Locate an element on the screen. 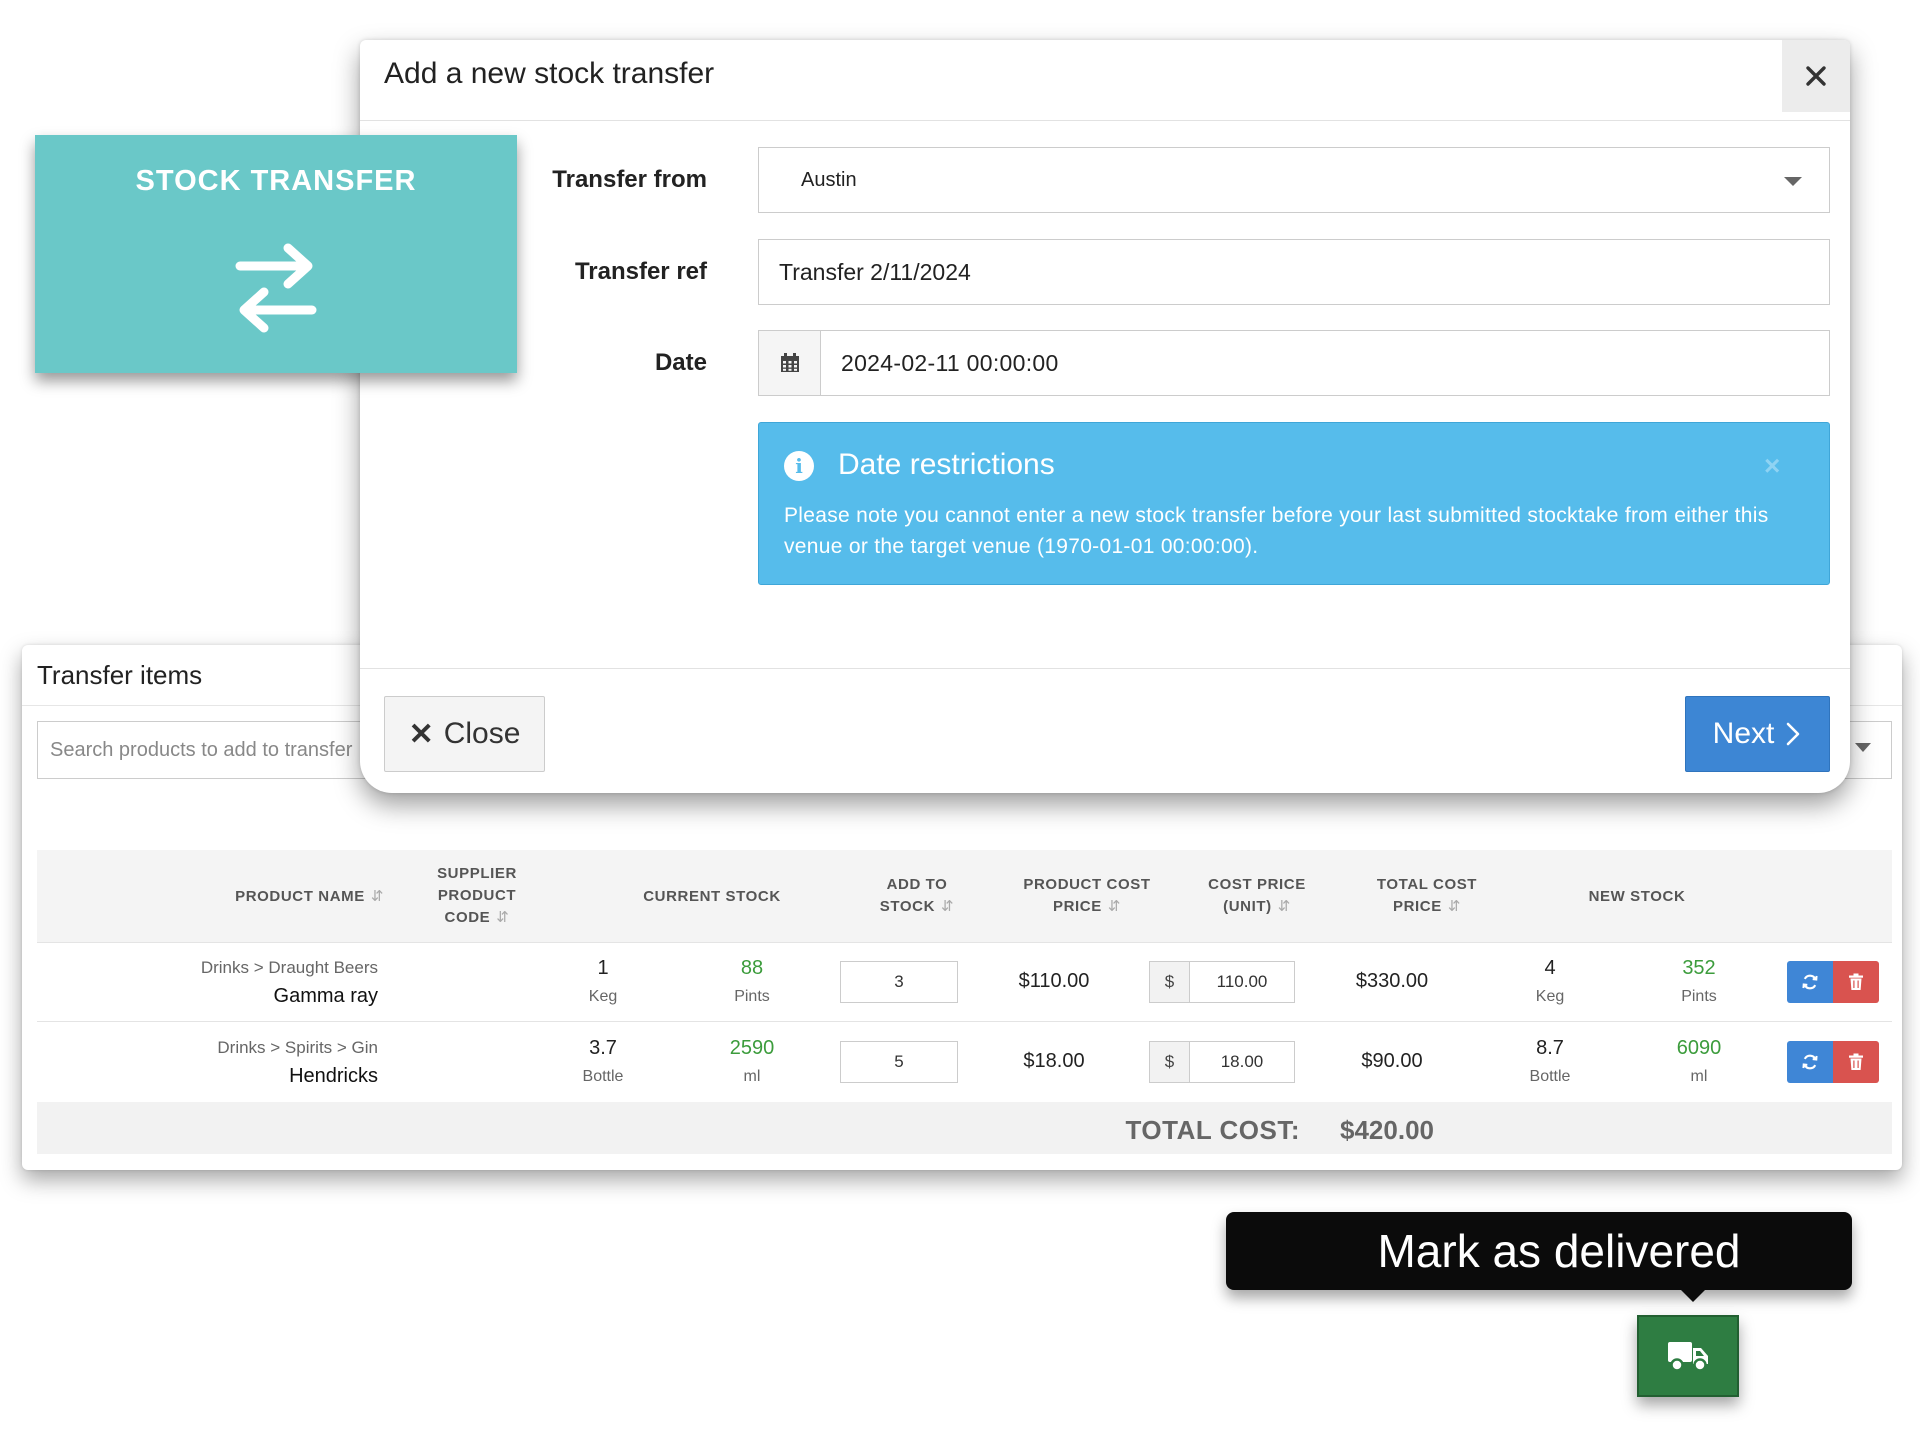  tile-title: STOCK TRANSFER is located at coordinates (276, 181).